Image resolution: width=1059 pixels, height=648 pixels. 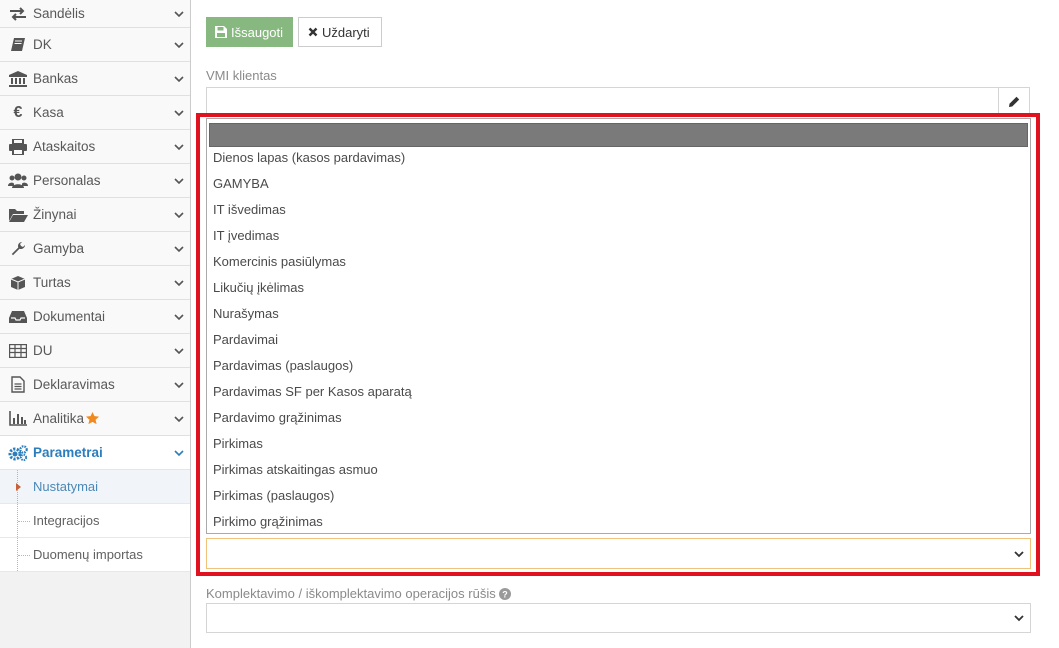 What do you see at coordinates (618, 496) in the screenshot?
I see `dropdown-option: Pirkimas (paslaugos)` at bounding box center [618, 496].